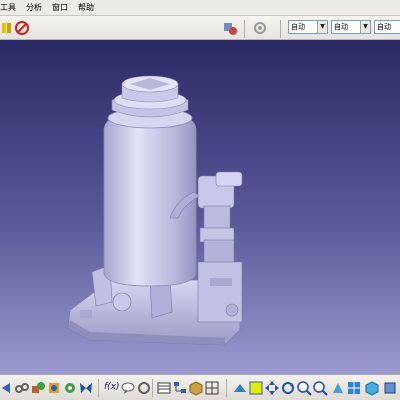  What do you see at coordinates (164, 388) in the screenshot?
I see `table-icon` at bounding box center [164, 388].